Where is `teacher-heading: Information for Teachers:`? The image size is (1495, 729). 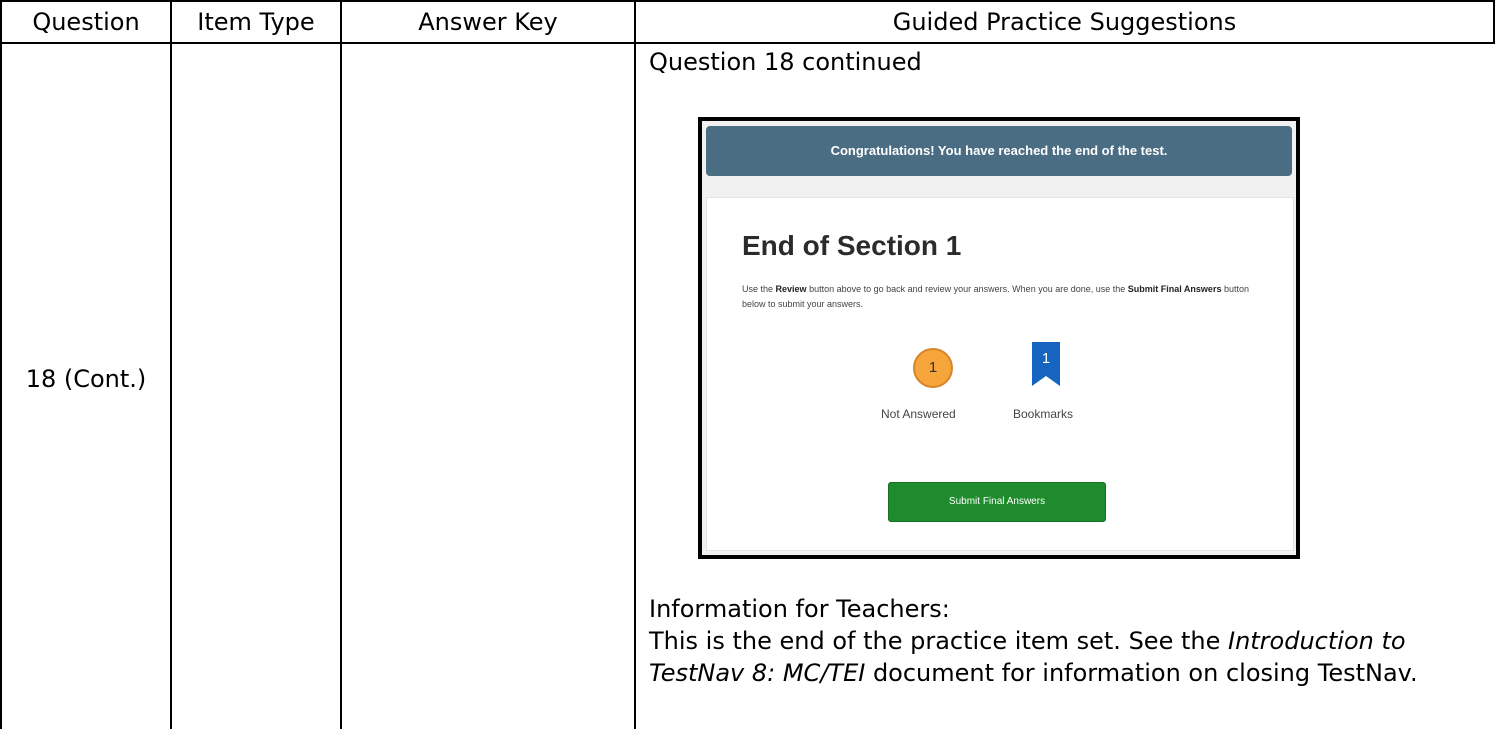
teacher-heading: Information for Teachers: is located at coordinates (799, 609).